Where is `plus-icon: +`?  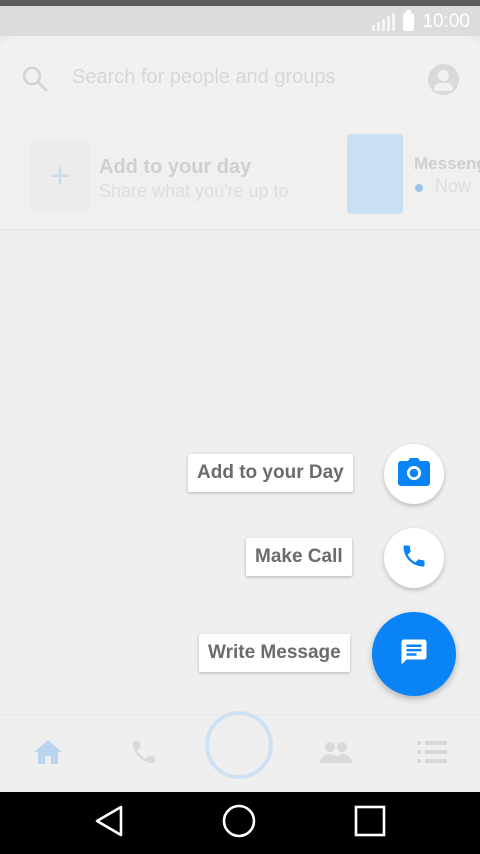 plus-icon: + is located at coordinates (60, 175).